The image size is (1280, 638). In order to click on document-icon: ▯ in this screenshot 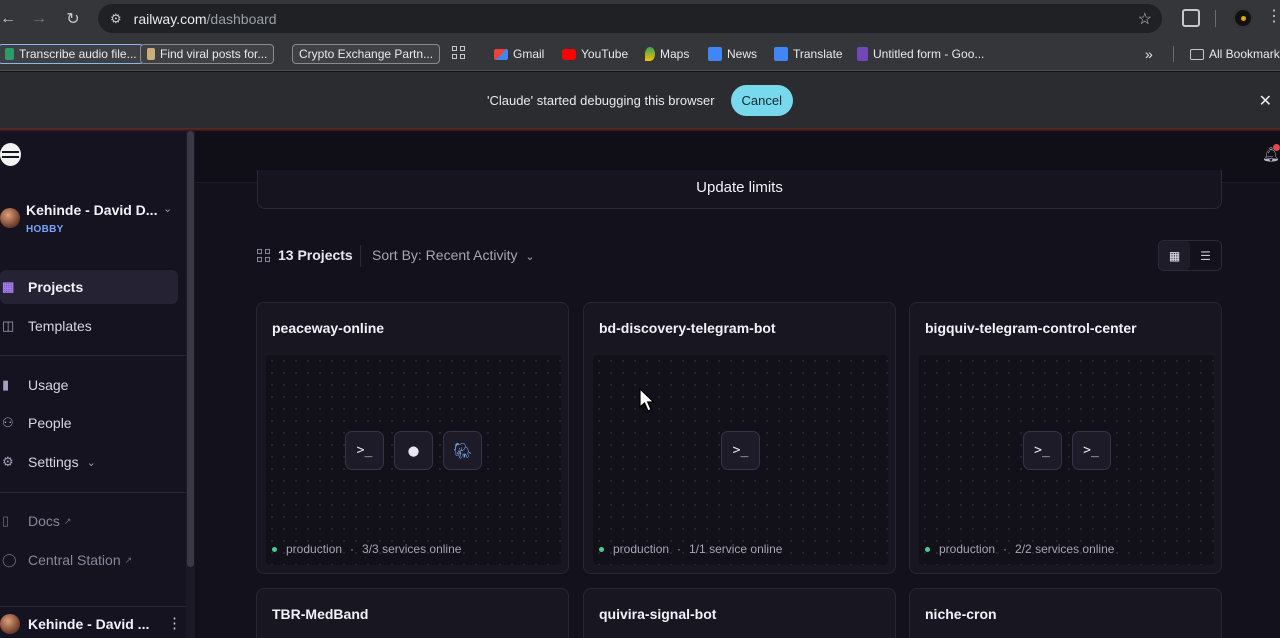, I will do `click(6, 520)`.